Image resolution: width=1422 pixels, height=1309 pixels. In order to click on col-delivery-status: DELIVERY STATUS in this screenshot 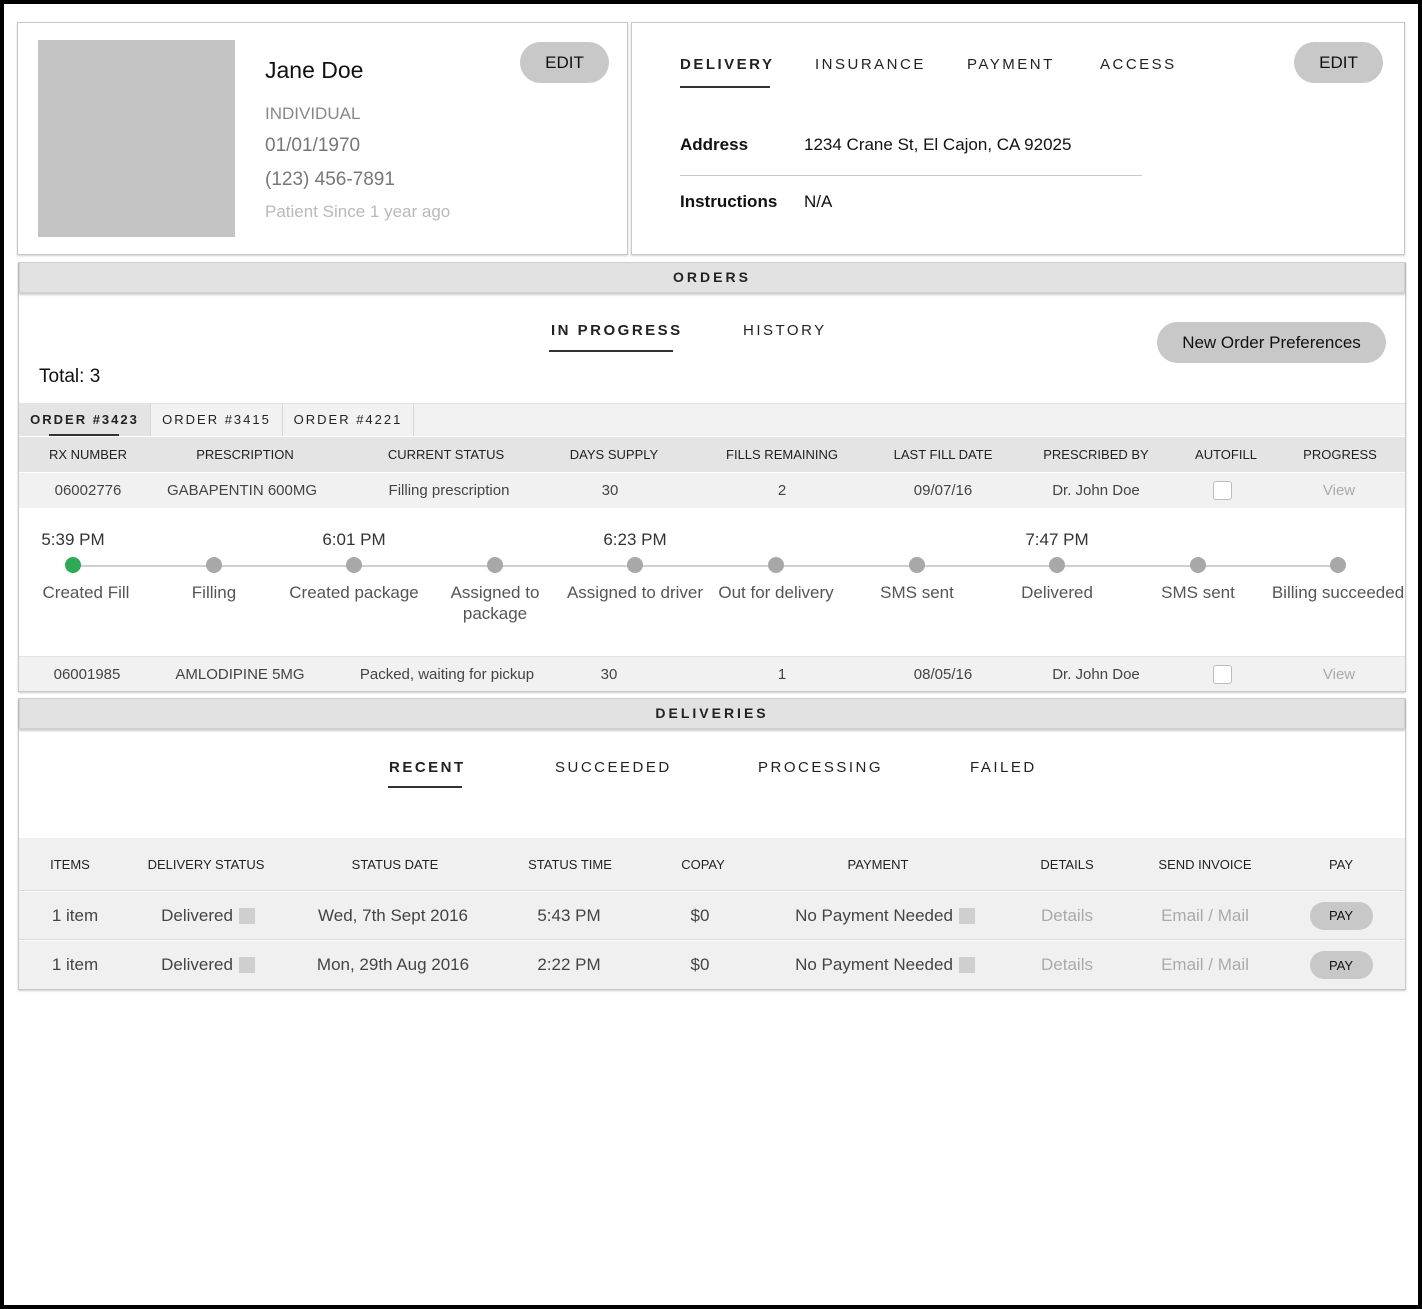, I will do `click(206, 864)`.